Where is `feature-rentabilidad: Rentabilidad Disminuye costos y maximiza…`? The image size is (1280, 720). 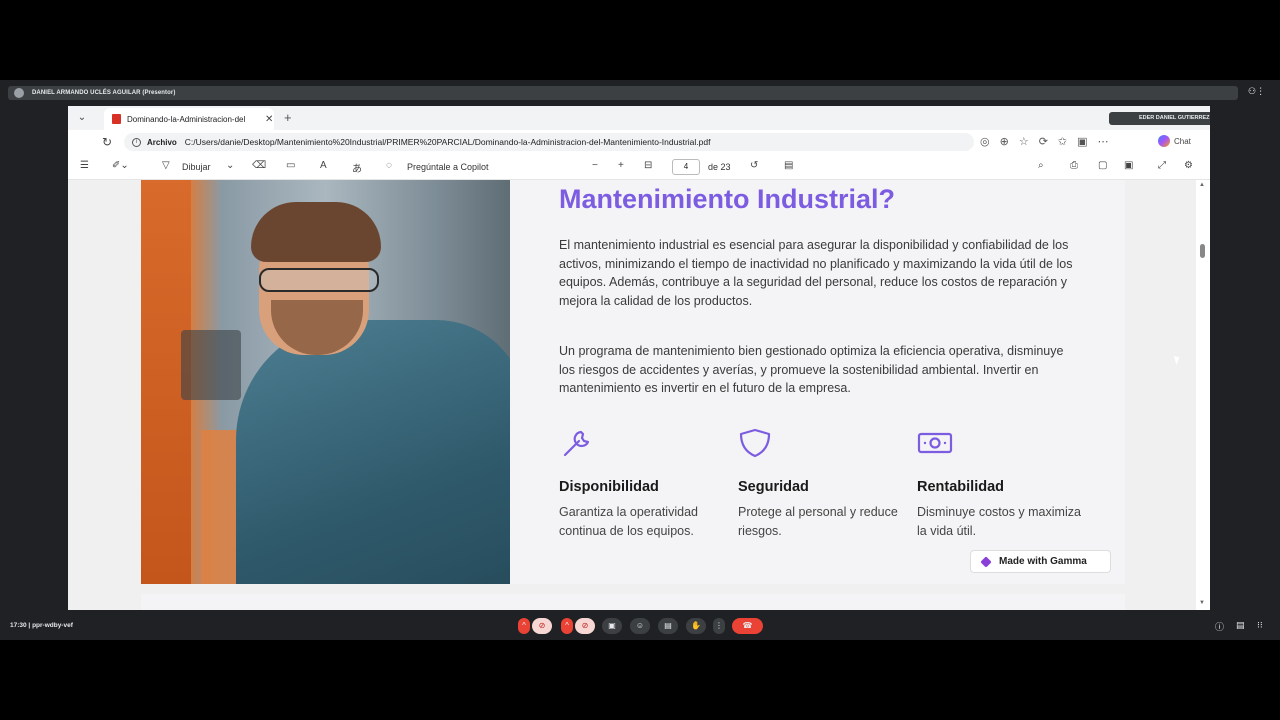
feature-rentabilidad: Rentabilidad Disminuye costos y maximiza… is located at coordinates (999, 484).